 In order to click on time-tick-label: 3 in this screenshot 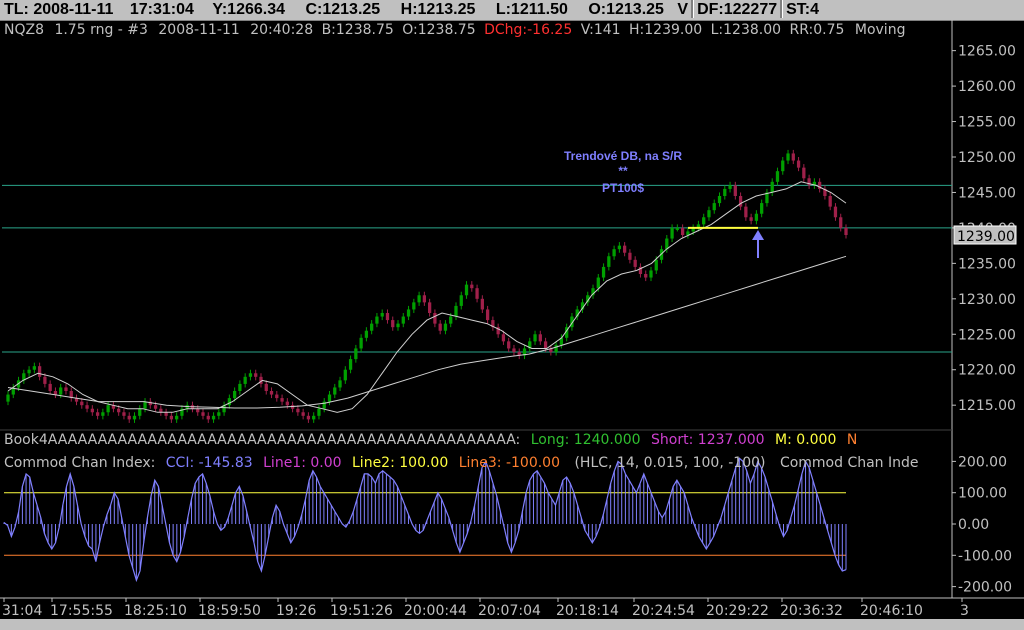, I will do `click(964, 611)`.